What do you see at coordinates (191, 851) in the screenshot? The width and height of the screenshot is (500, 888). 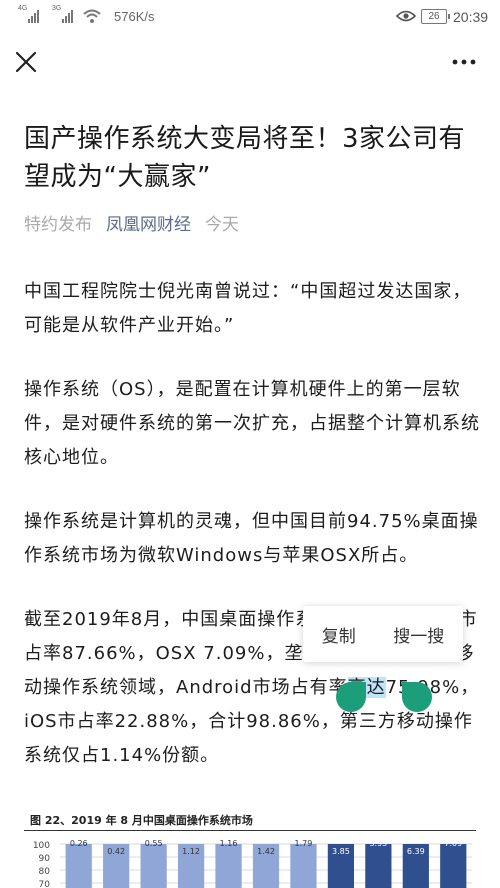 I see `bar-value-label: 1.12` at bounding box center [191, 851].